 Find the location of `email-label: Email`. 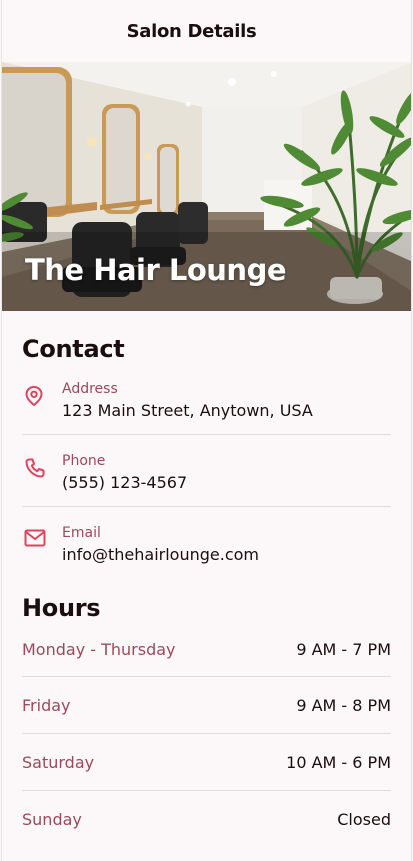

email-label: Email is located at coordinates (81, 533).